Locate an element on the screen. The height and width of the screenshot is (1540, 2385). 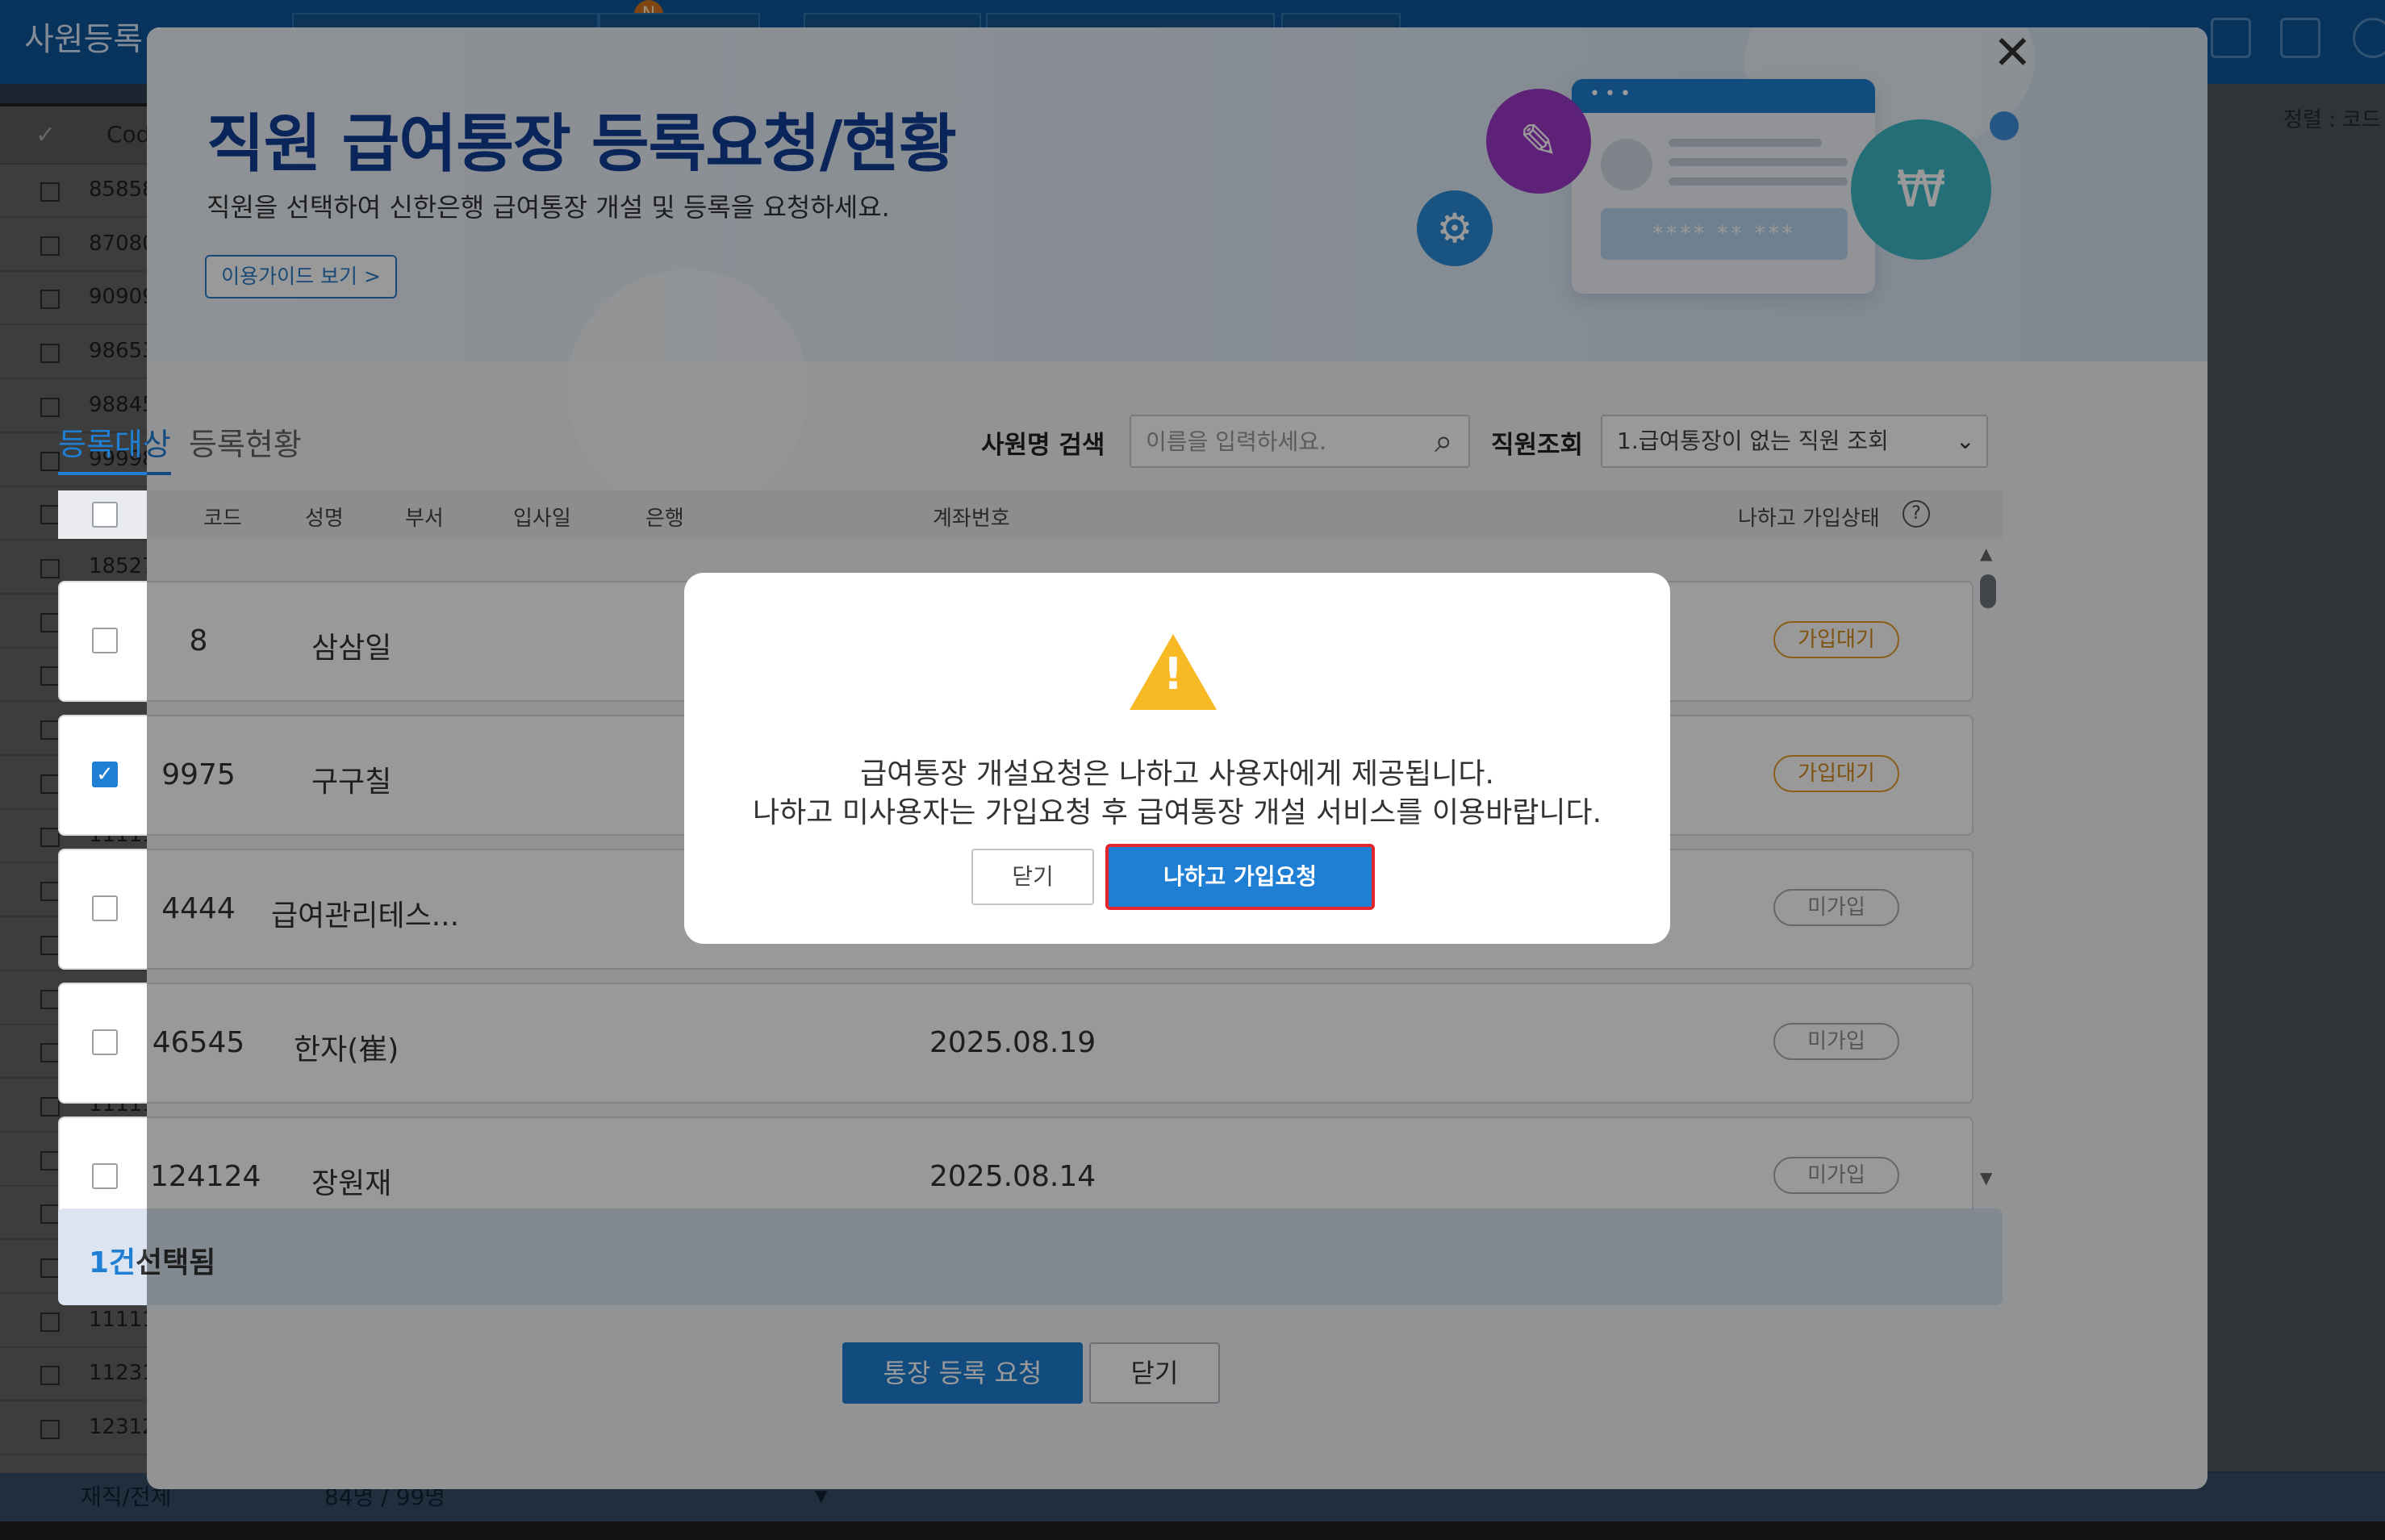
alert-message-line1: 급여통장 개설요청은 나하고 사용자에게 제공됩니다. is located at coordinates (1177, 774).